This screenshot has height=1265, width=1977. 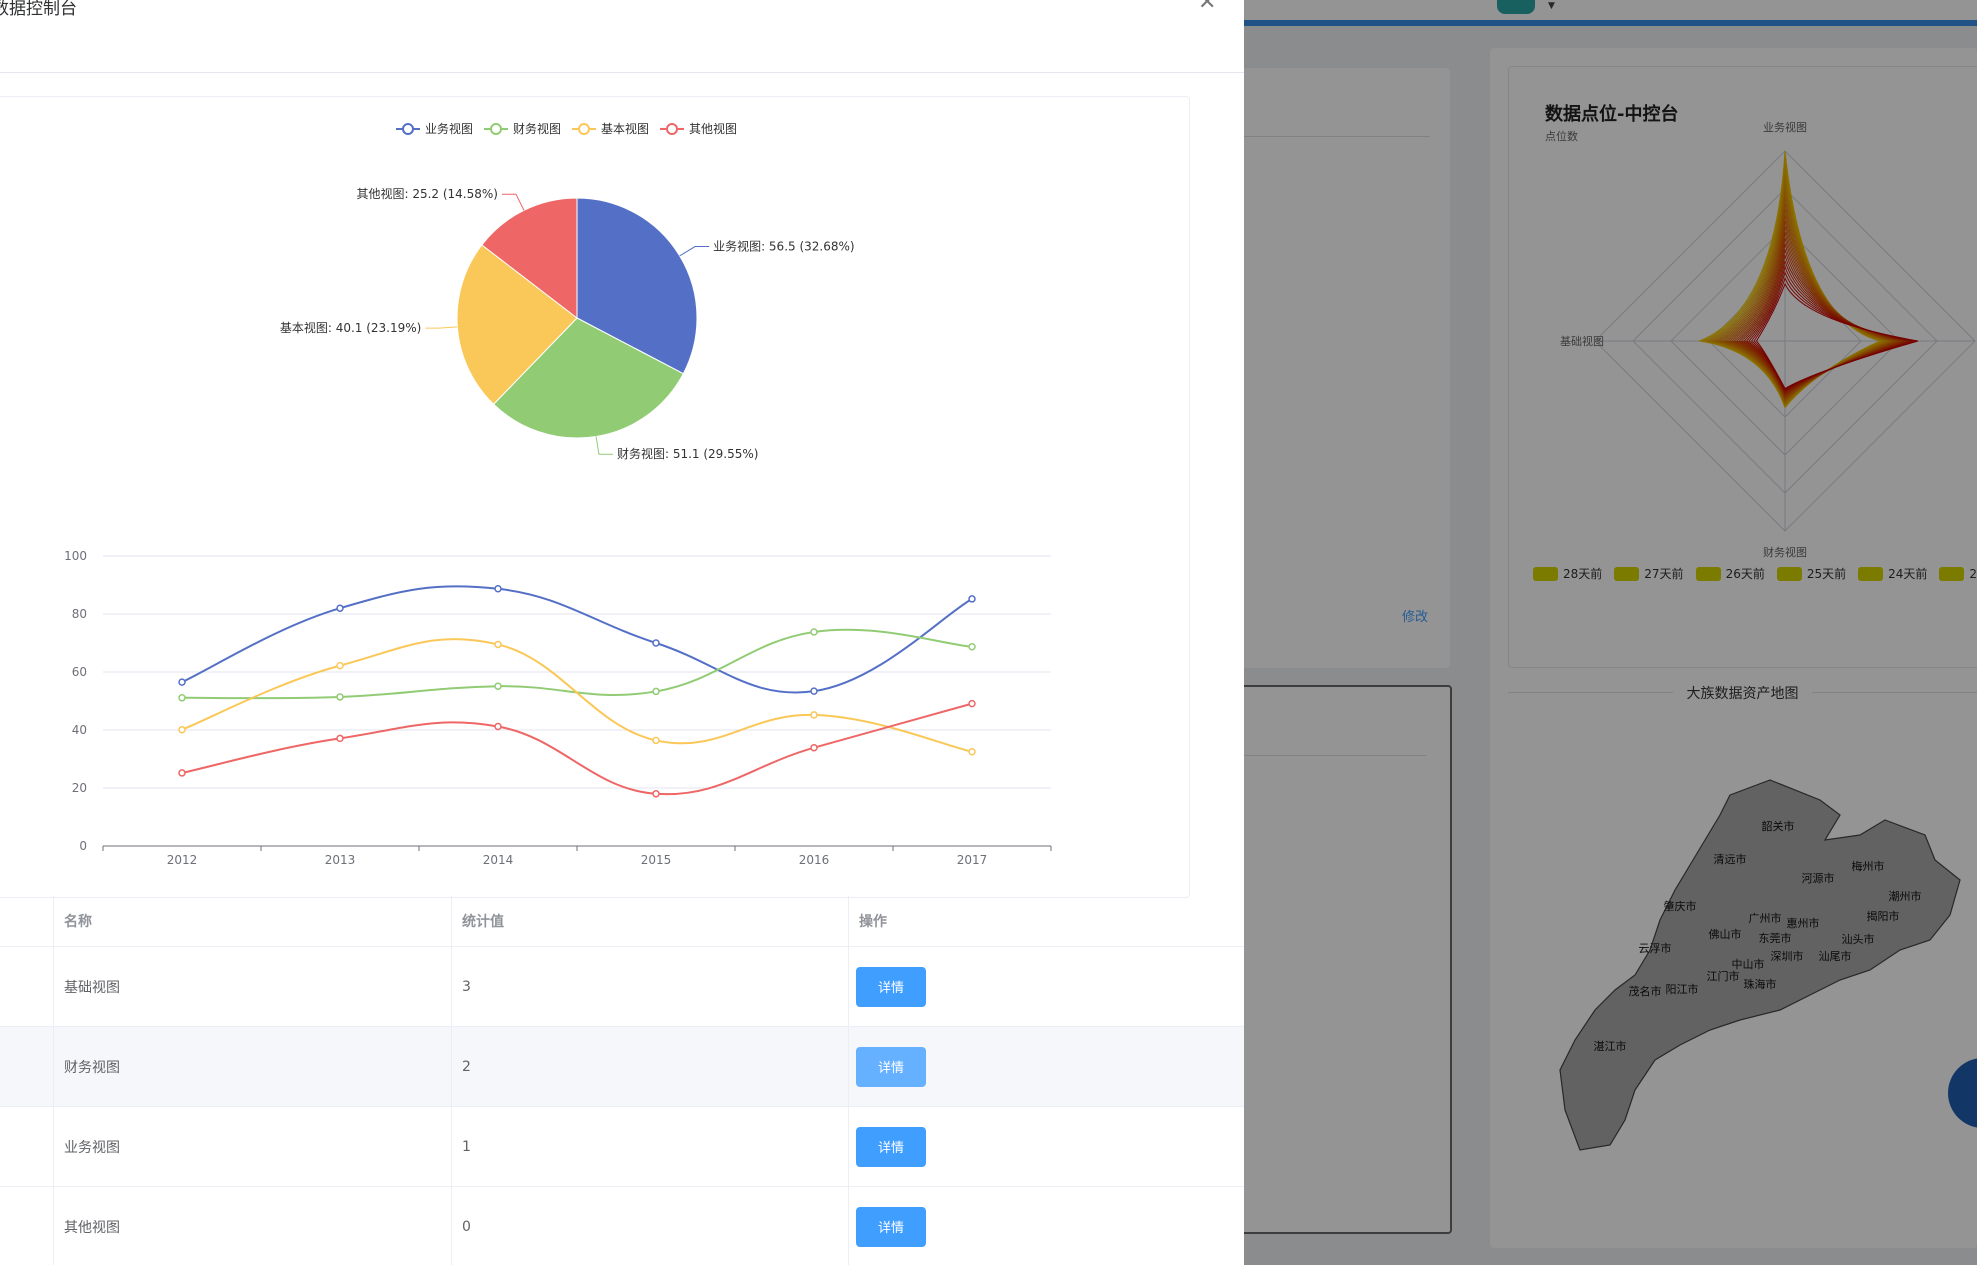 What do you see at coordinates (252, 1066) in the screenshot?
I see `row-name: 财务视图` at bounding box center [252, 1066].